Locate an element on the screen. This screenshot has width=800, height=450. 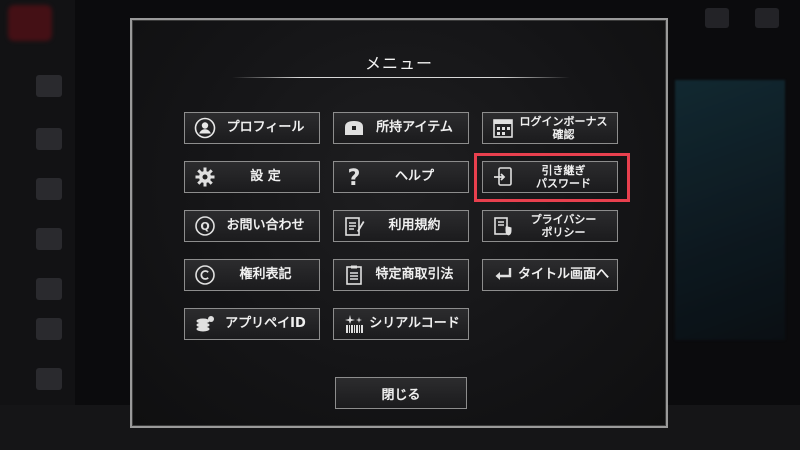
copyright-button: 権利表記 is located at coordinates (252, 275).